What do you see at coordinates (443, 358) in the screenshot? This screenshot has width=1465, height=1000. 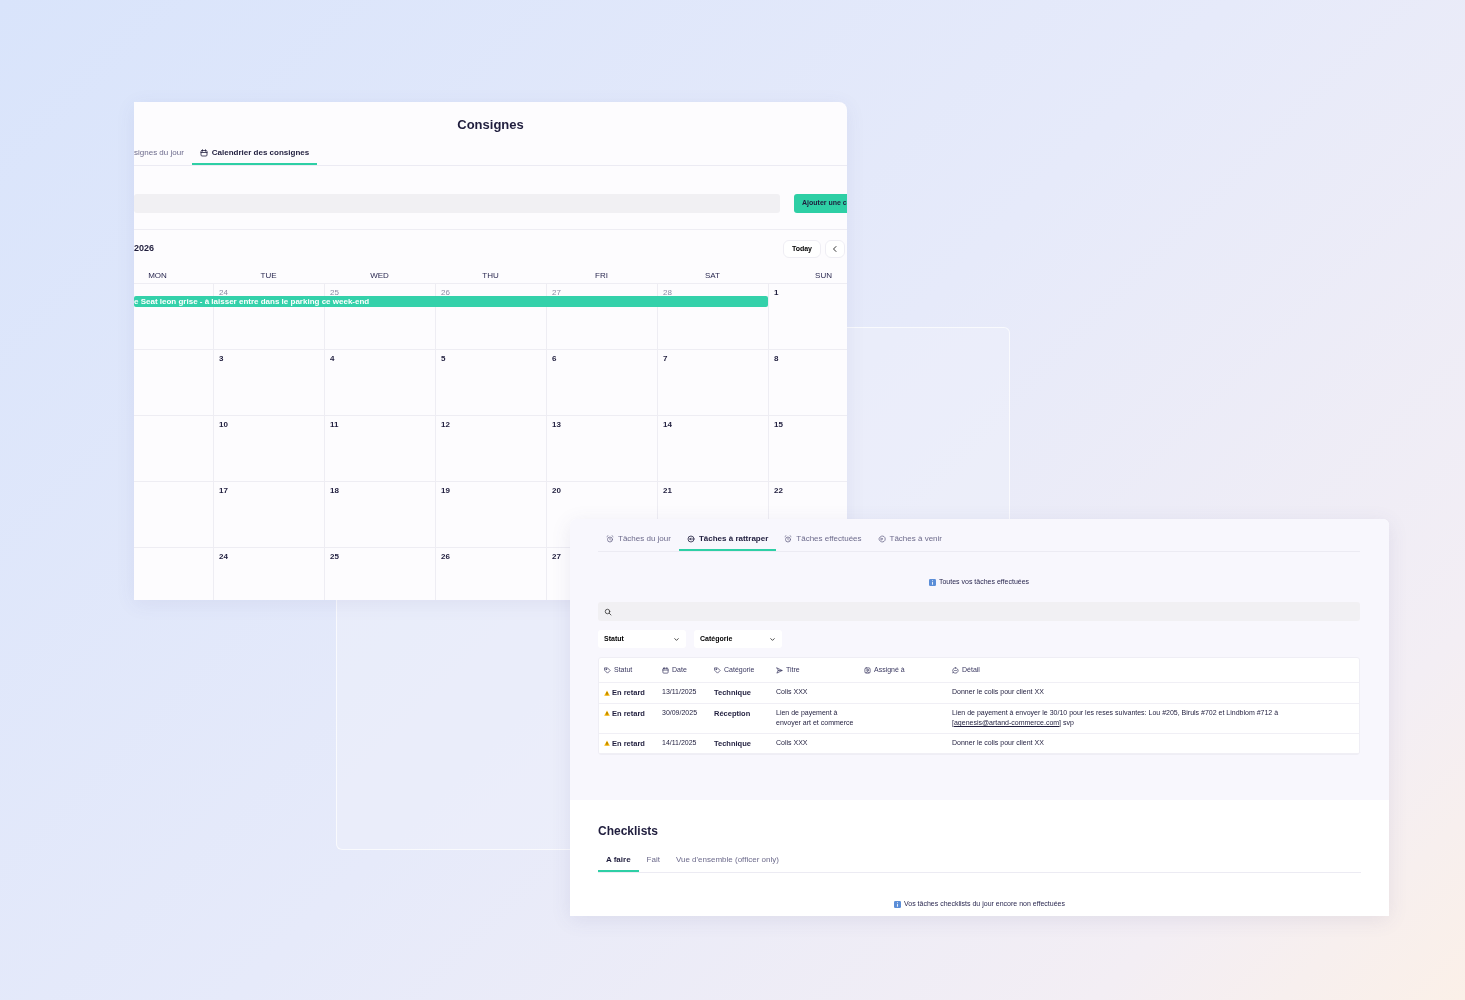 I see `day-number: 5` at bounding box center [443, 358].